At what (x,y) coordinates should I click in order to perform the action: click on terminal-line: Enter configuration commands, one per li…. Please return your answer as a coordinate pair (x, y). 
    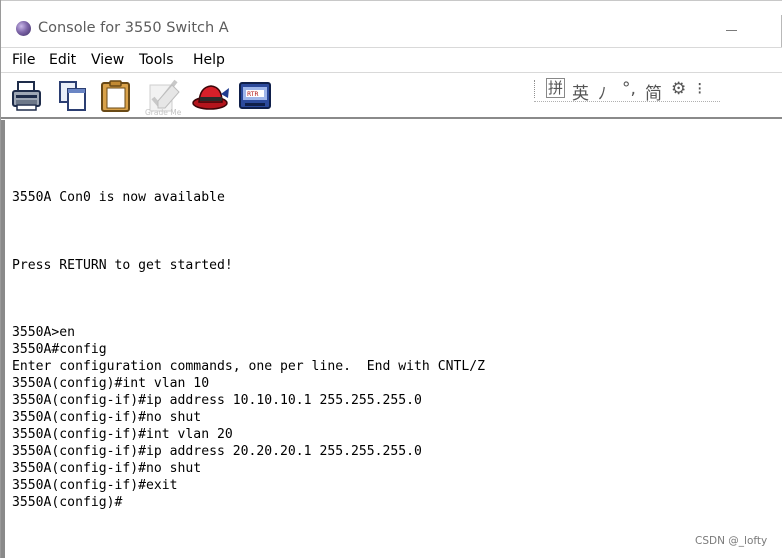
    Looking at the image, I should click on (248, 366).